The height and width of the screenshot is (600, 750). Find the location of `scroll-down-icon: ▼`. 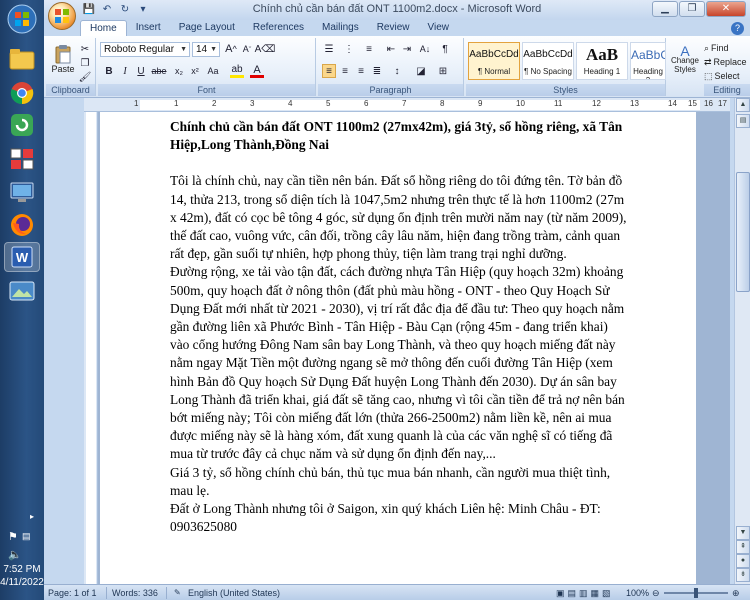

scroll-down-icon: ▼ is located at coordinates (743, 533).